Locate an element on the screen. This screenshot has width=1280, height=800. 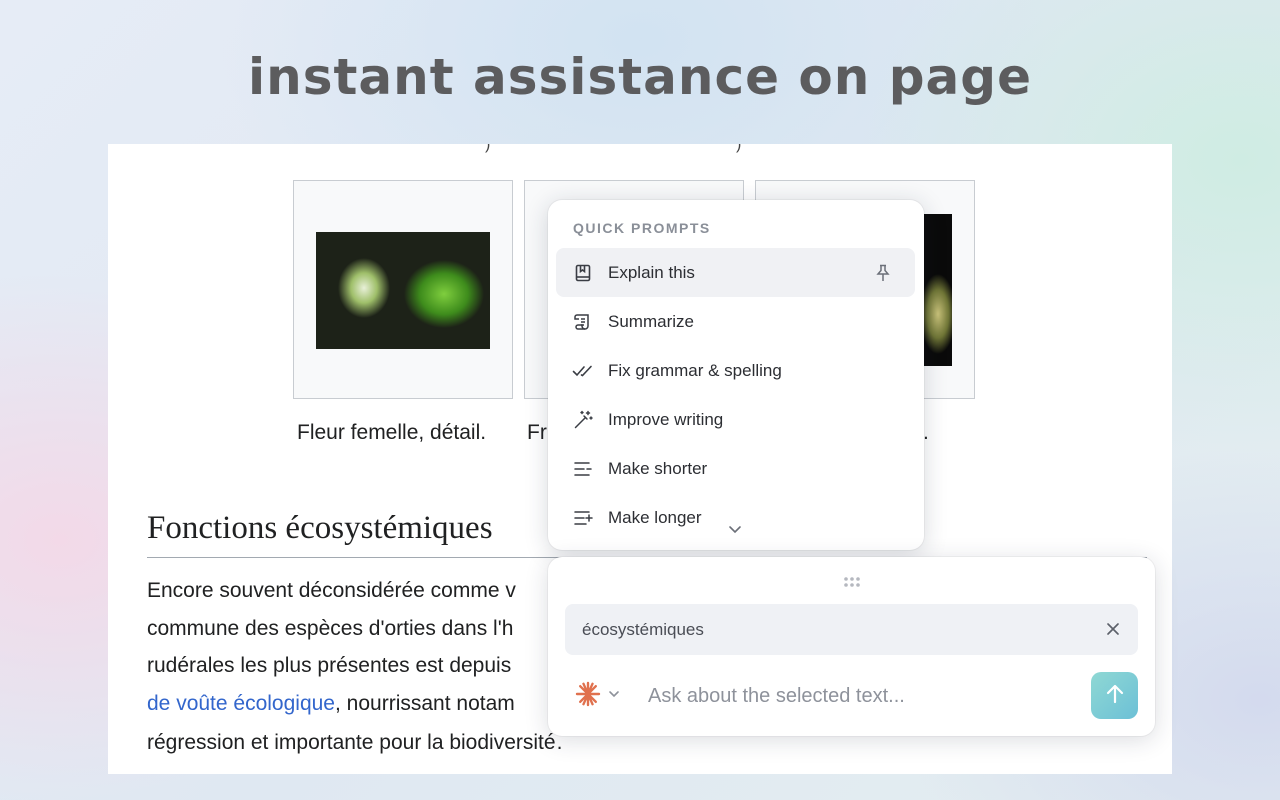
prompt-label: Summarize is located at coordinates (651, 321).